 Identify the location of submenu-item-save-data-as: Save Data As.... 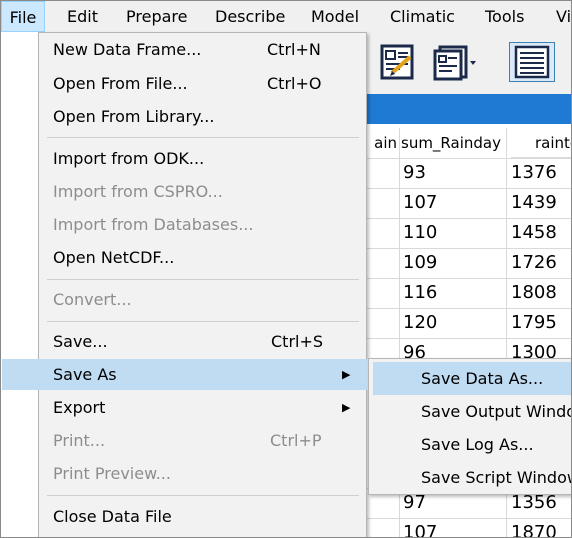
(472, 378).